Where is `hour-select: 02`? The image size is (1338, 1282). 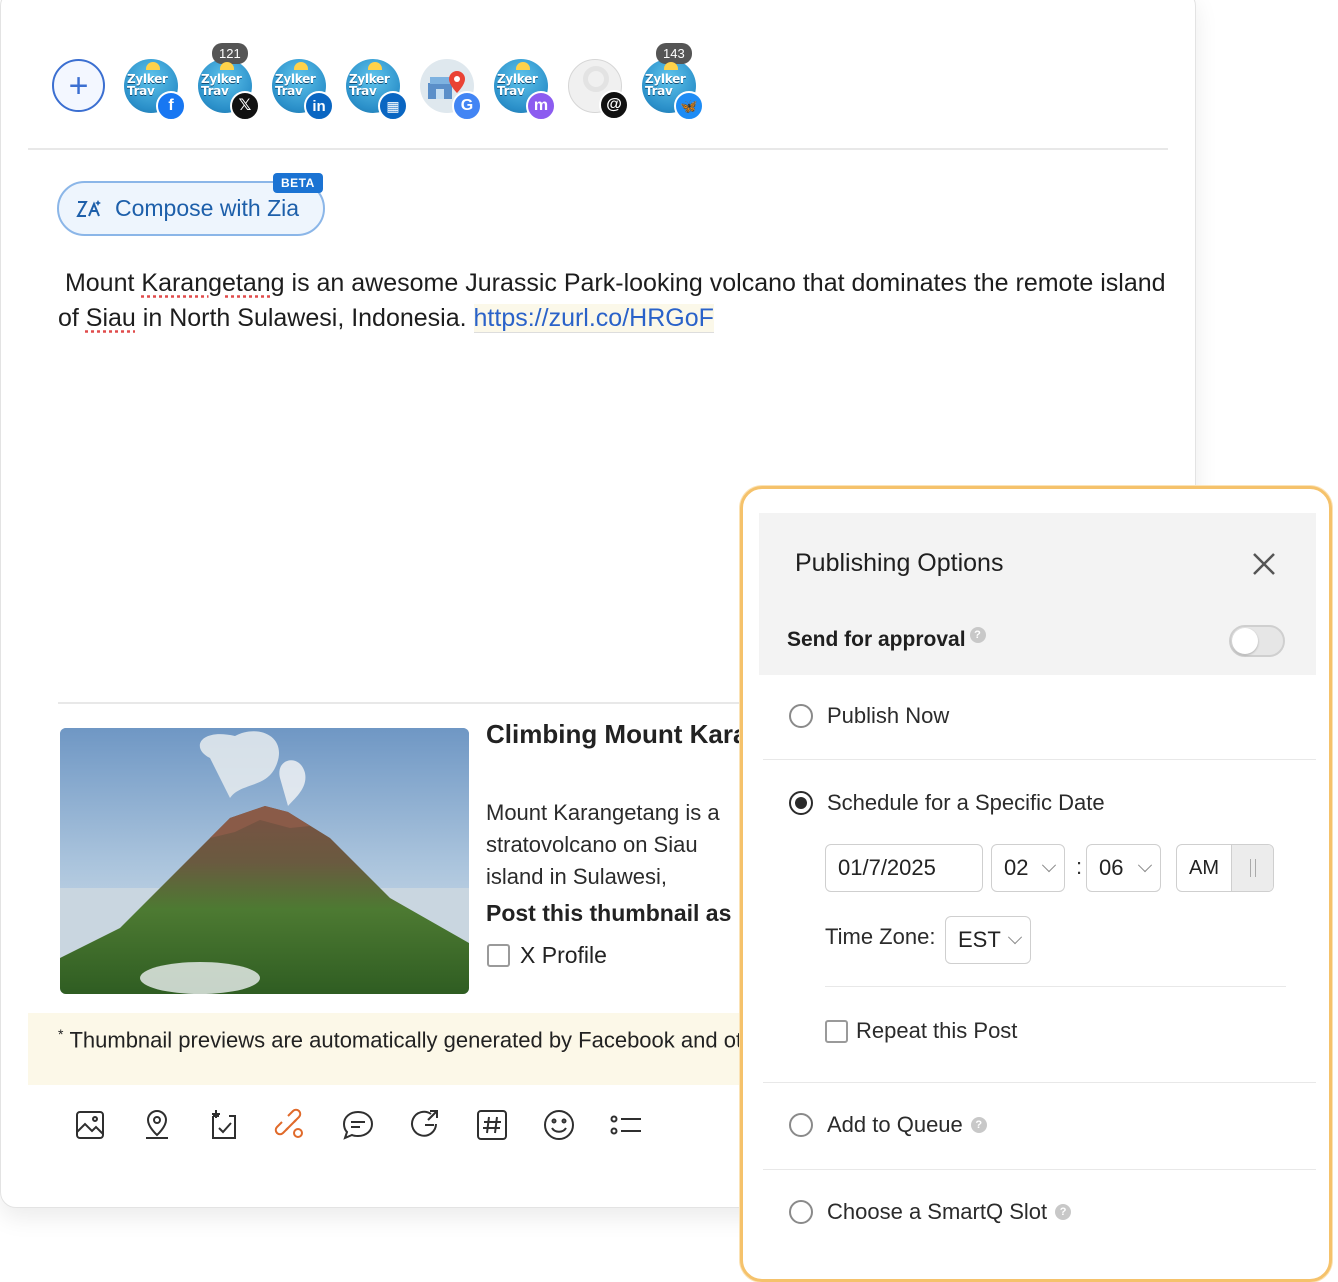 hour-select: 02 is located at coordinates (1028, 868).